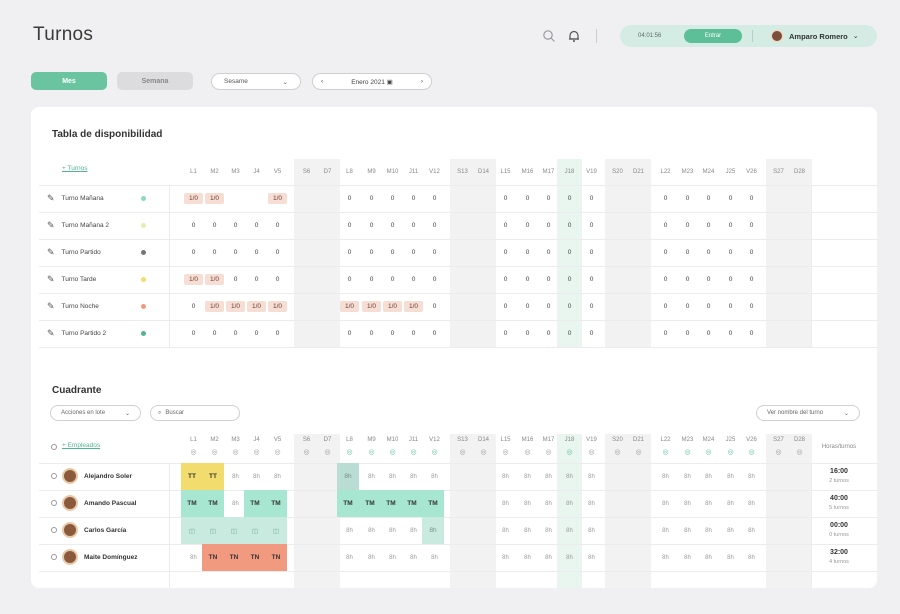 The width and height of the screenshot is (900, 614). I want to click on employee-name: Maite Domínguez, so click(110, 557).